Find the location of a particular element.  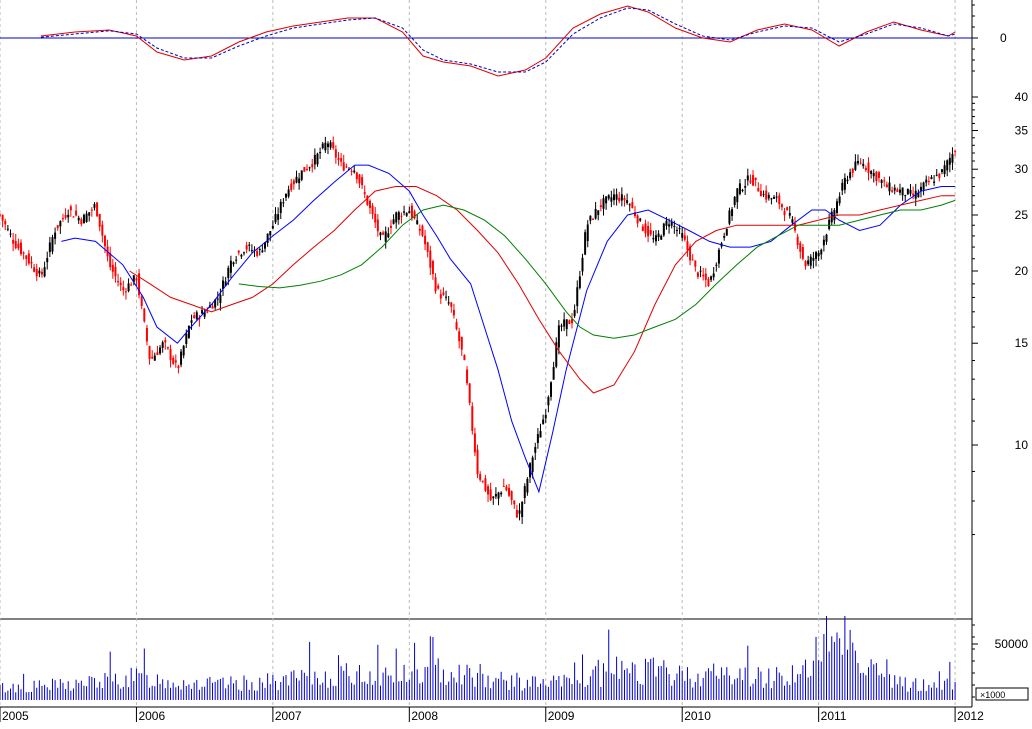

price-tick-label: 10 is located at coordinates (1022, 445).